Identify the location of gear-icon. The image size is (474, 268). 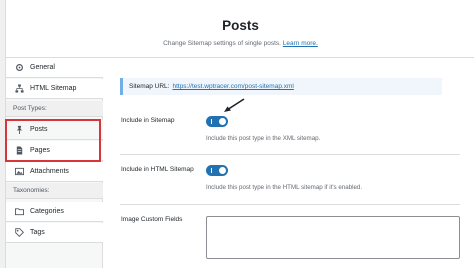
(19, 67).